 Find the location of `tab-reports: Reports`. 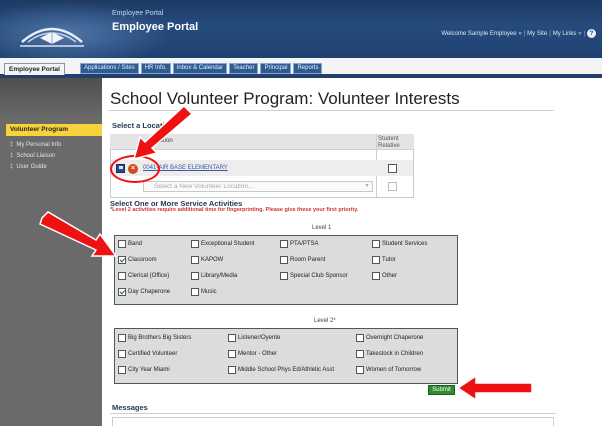

tab-reports: Reports is located at coordinates (308, 68).